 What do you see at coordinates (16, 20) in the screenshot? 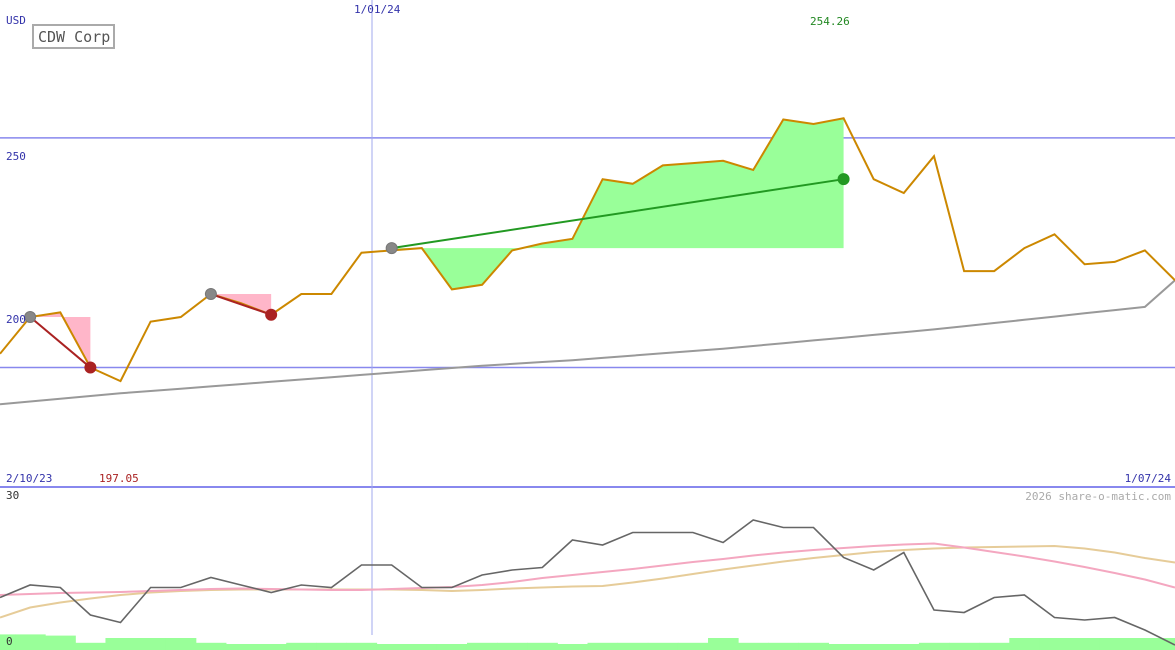
I see `currency-label: USD` at bounding box center [16, 20].